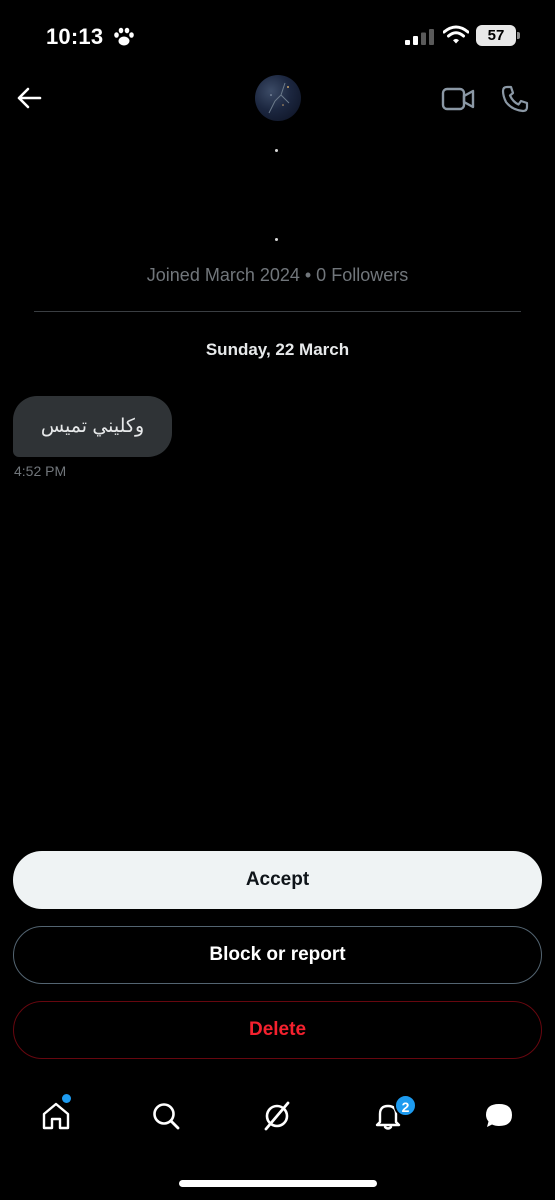  What do you see at coordinates (66, 1098) in the screenshot?
I see `home-unread-dot` at bounding box center [66, 1098].